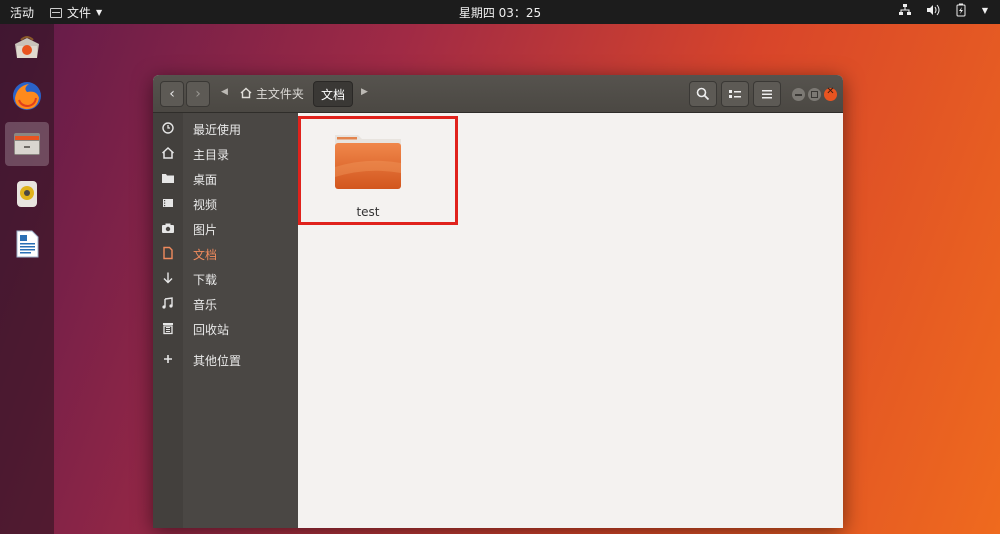  I want to click on sidebar-item-label: 最近使用, so click(217, 130).